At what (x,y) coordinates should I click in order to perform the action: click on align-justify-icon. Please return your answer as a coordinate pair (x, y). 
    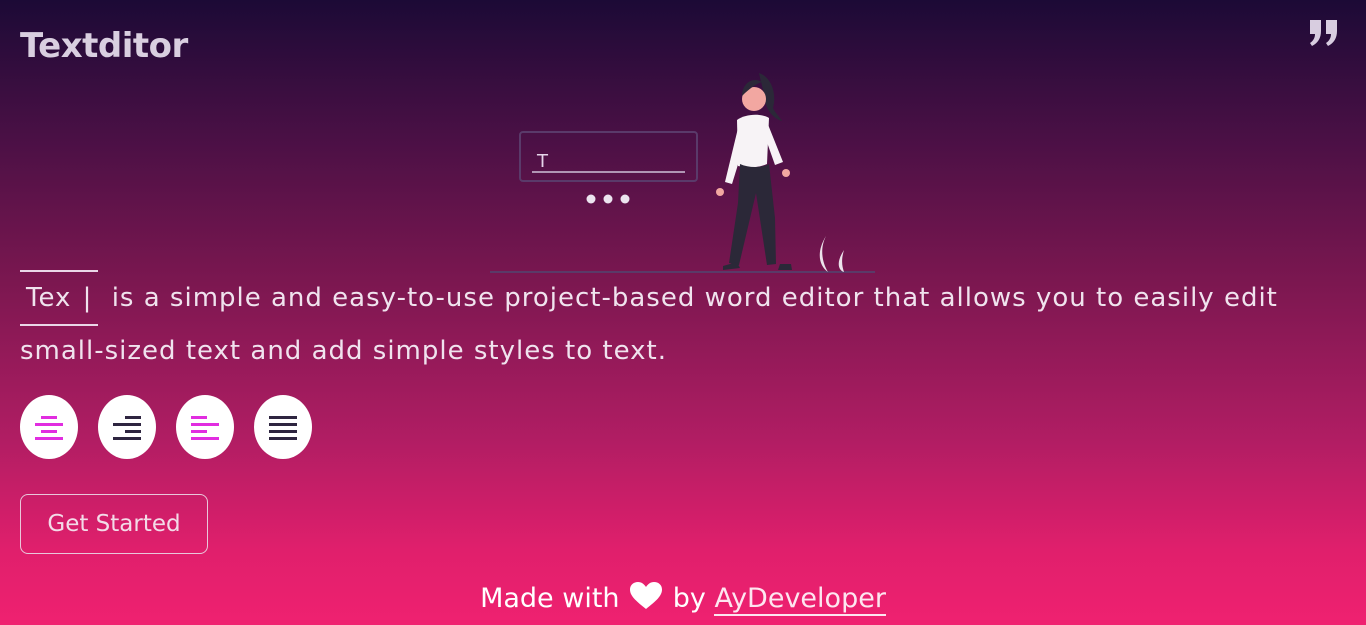
    Looking at the image, I should click on (283, 428).